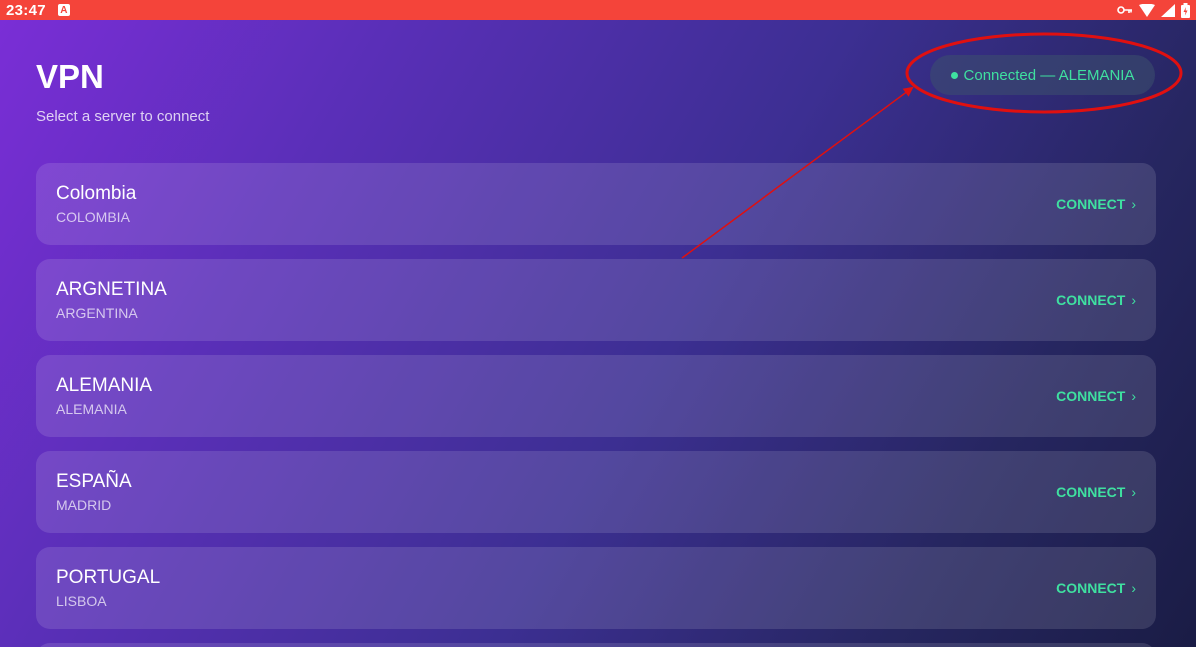 The height and width of the screenshot is (647, 1196). What do you see at coordinates (93, 217) in the screenshot?
I see `server-location: COLOMBIA` at bounding box center [93, 217].